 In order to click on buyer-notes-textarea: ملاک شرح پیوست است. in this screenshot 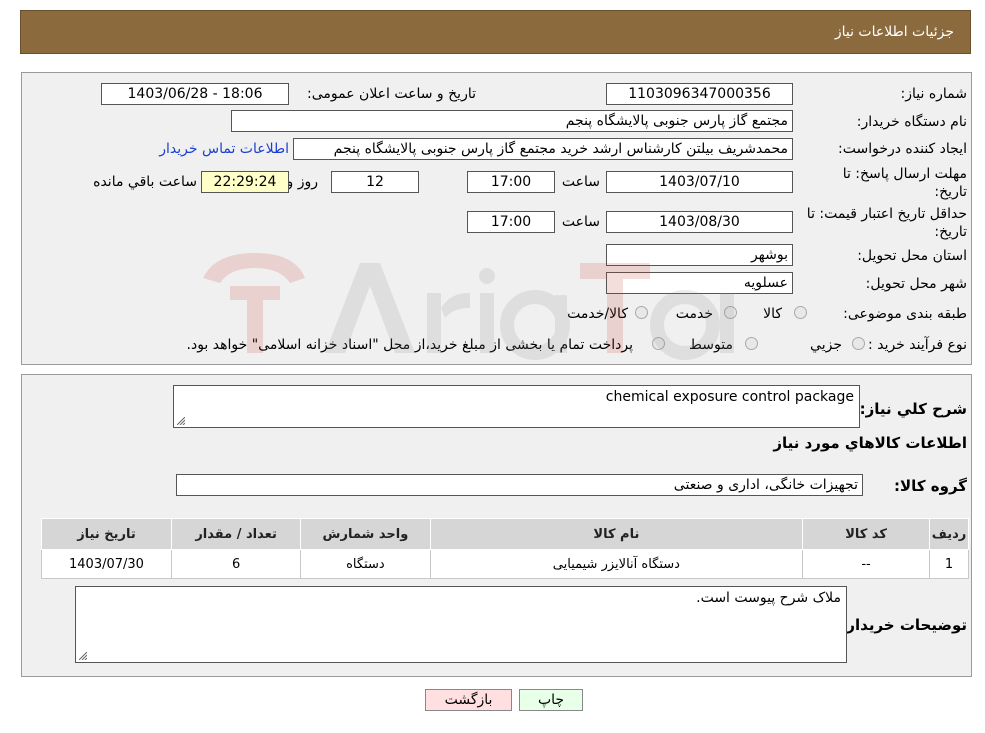, I will do `click(461, 624)`.